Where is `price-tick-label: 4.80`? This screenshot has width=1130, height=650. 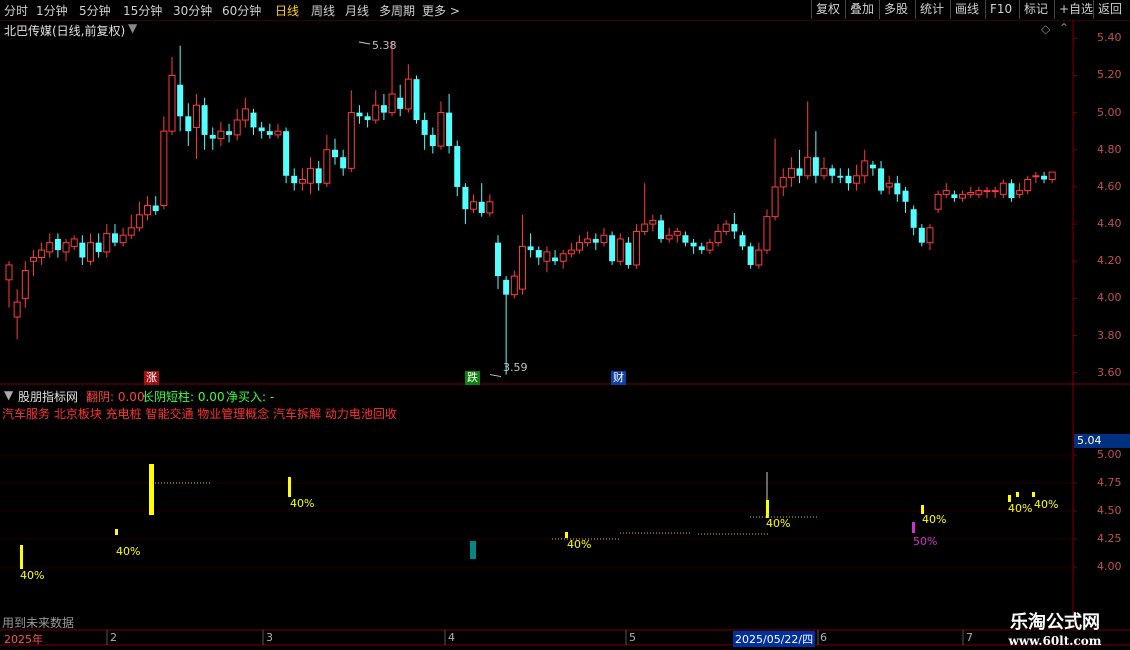
price-tick-label: 4.80 is located at coordinates (1109, 149).